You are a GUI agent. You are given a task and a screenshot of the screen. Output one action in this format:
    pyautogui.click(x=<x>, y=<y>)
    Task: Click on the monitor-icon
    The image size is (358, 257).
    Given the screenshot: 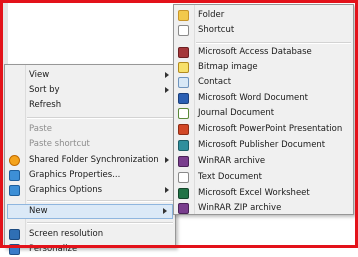 What is the action you would take?
    pyautogui.click(x=14, y=234)
    